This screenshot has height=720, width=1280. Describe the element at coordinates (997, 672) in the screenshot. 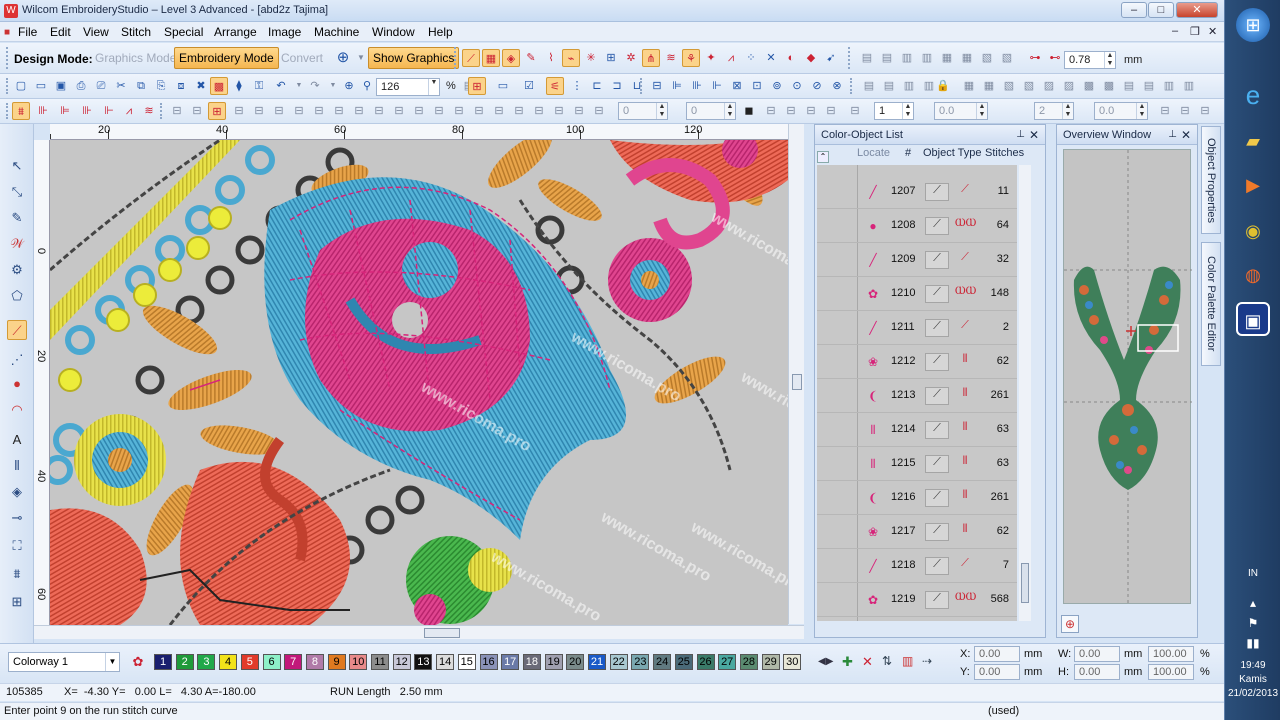

I see `y-field: 0.00` at that location.